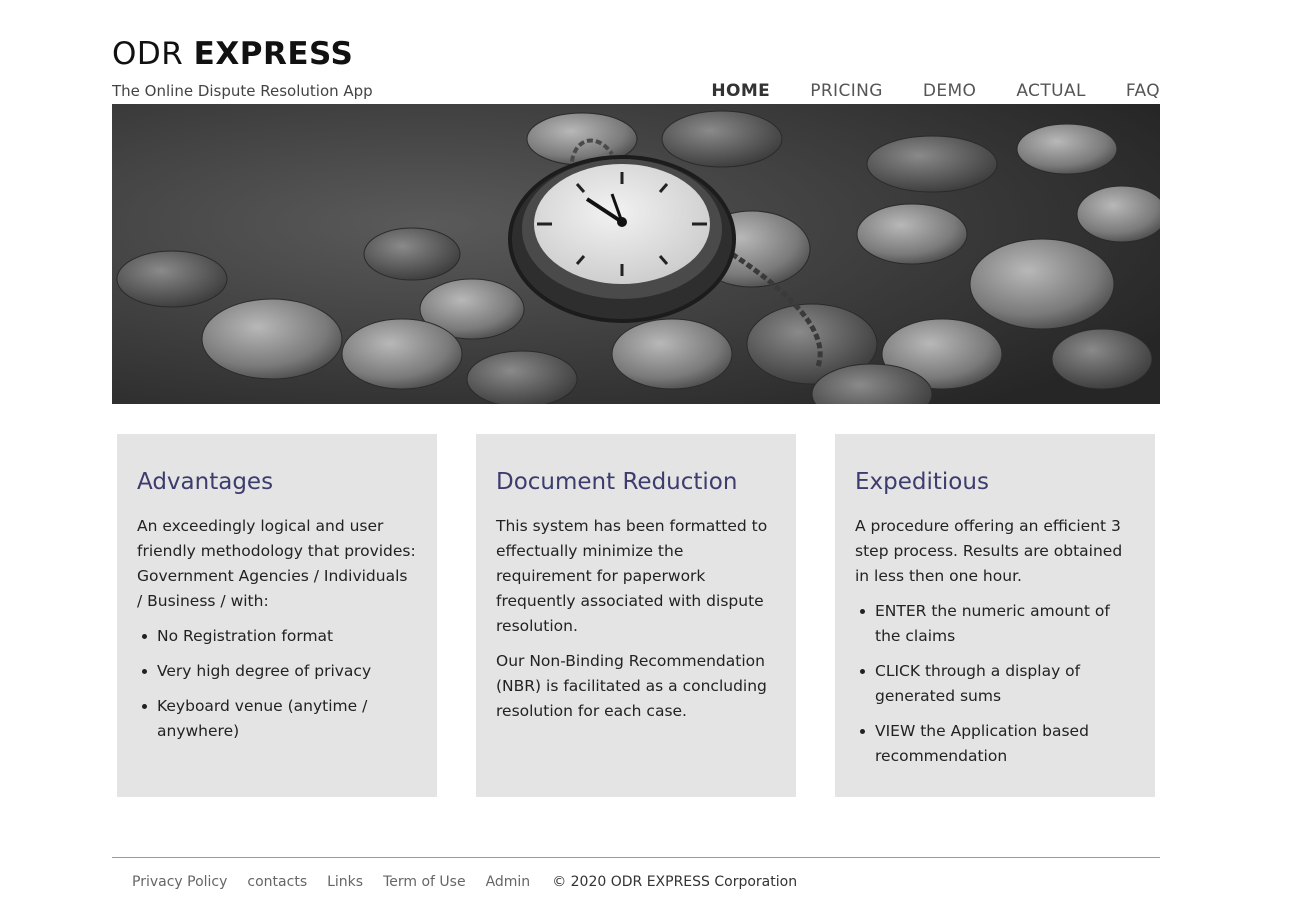 Image resolution: width=1297 pixels, height=923 pixels. Describe the element at coordinates (273, 54) in the screenshot. I see `site-title-bold: EXPRESS` at that location.